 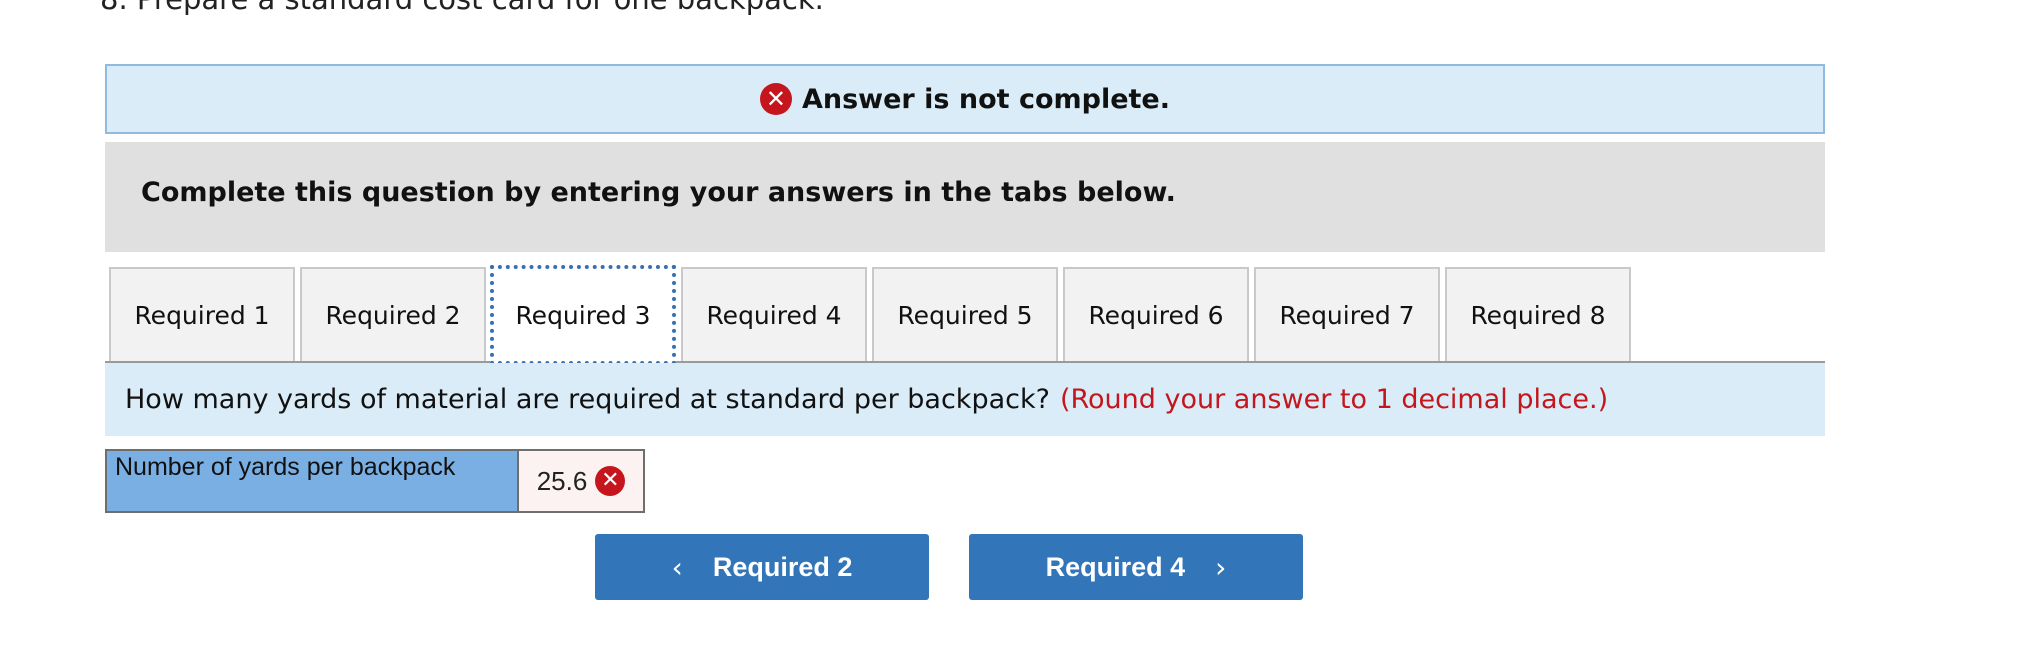 I want to click on previous-tab-label: Required 2, so click(x=782, y=566).